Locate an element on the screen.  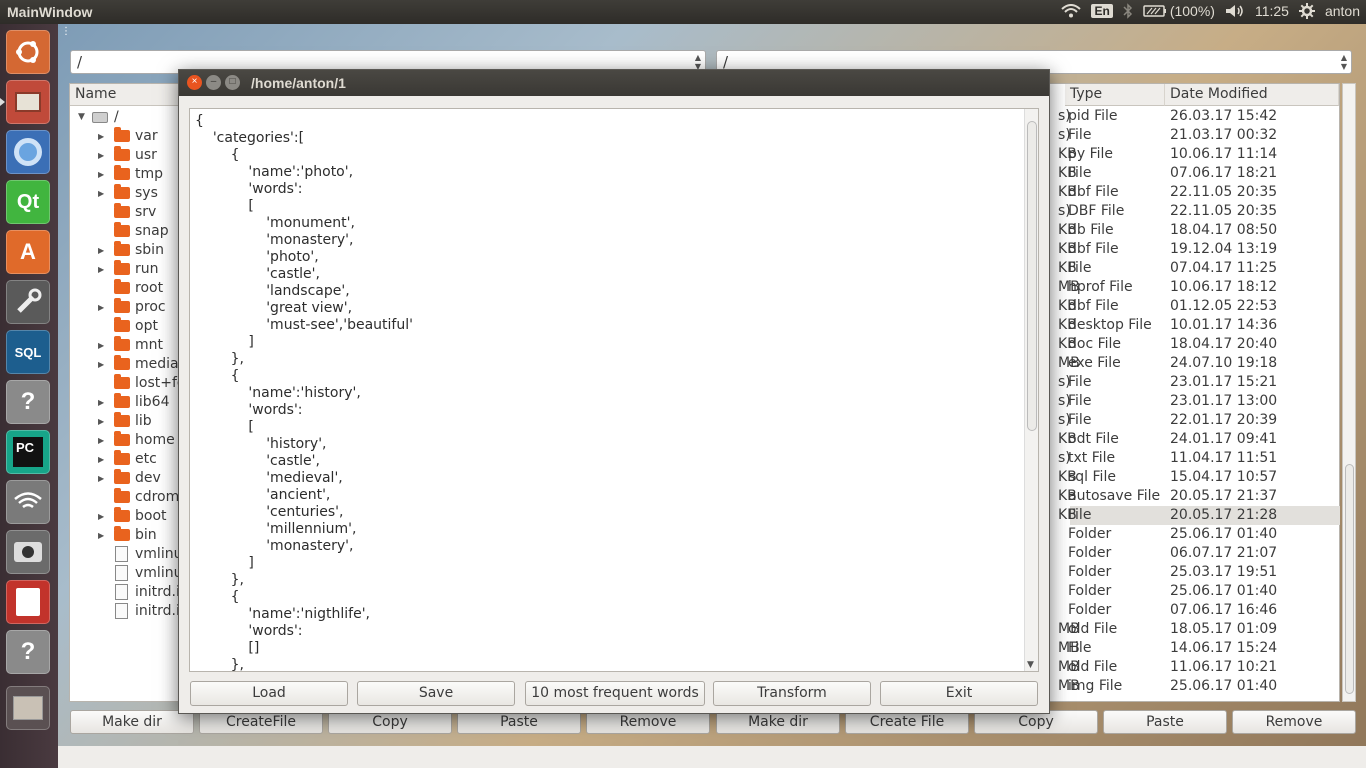
network-icon is located at coordinates (28, 502).